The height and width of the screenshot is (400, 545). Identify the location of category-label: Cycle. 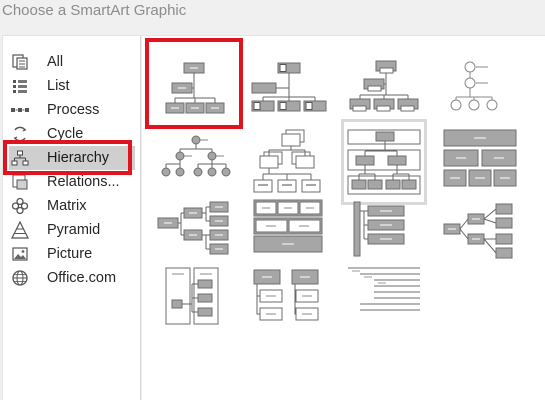
(65, 134).